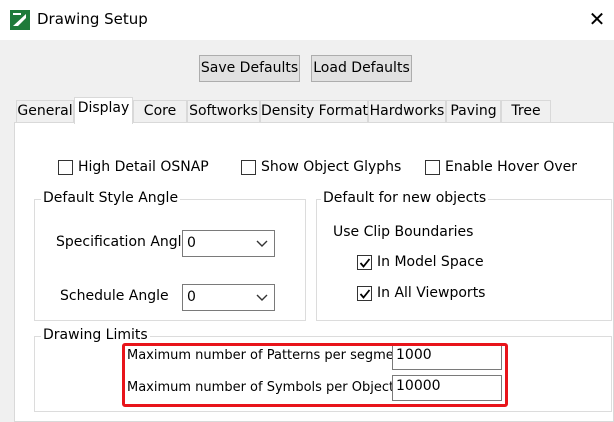 The width and height of the screenshot is (614, 422). I want to click on tab-density-format: Density Format, so click(314, 111).